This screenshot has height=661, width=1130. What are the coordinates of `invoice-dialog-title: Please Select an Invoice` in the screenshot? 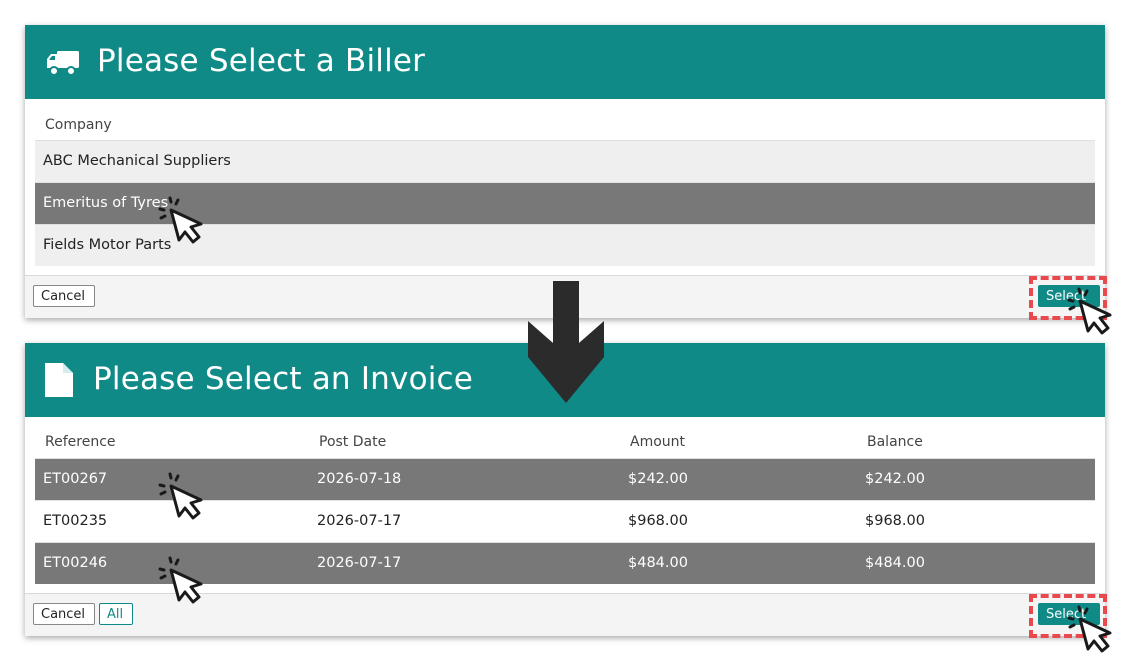 It's located at (283, 379).